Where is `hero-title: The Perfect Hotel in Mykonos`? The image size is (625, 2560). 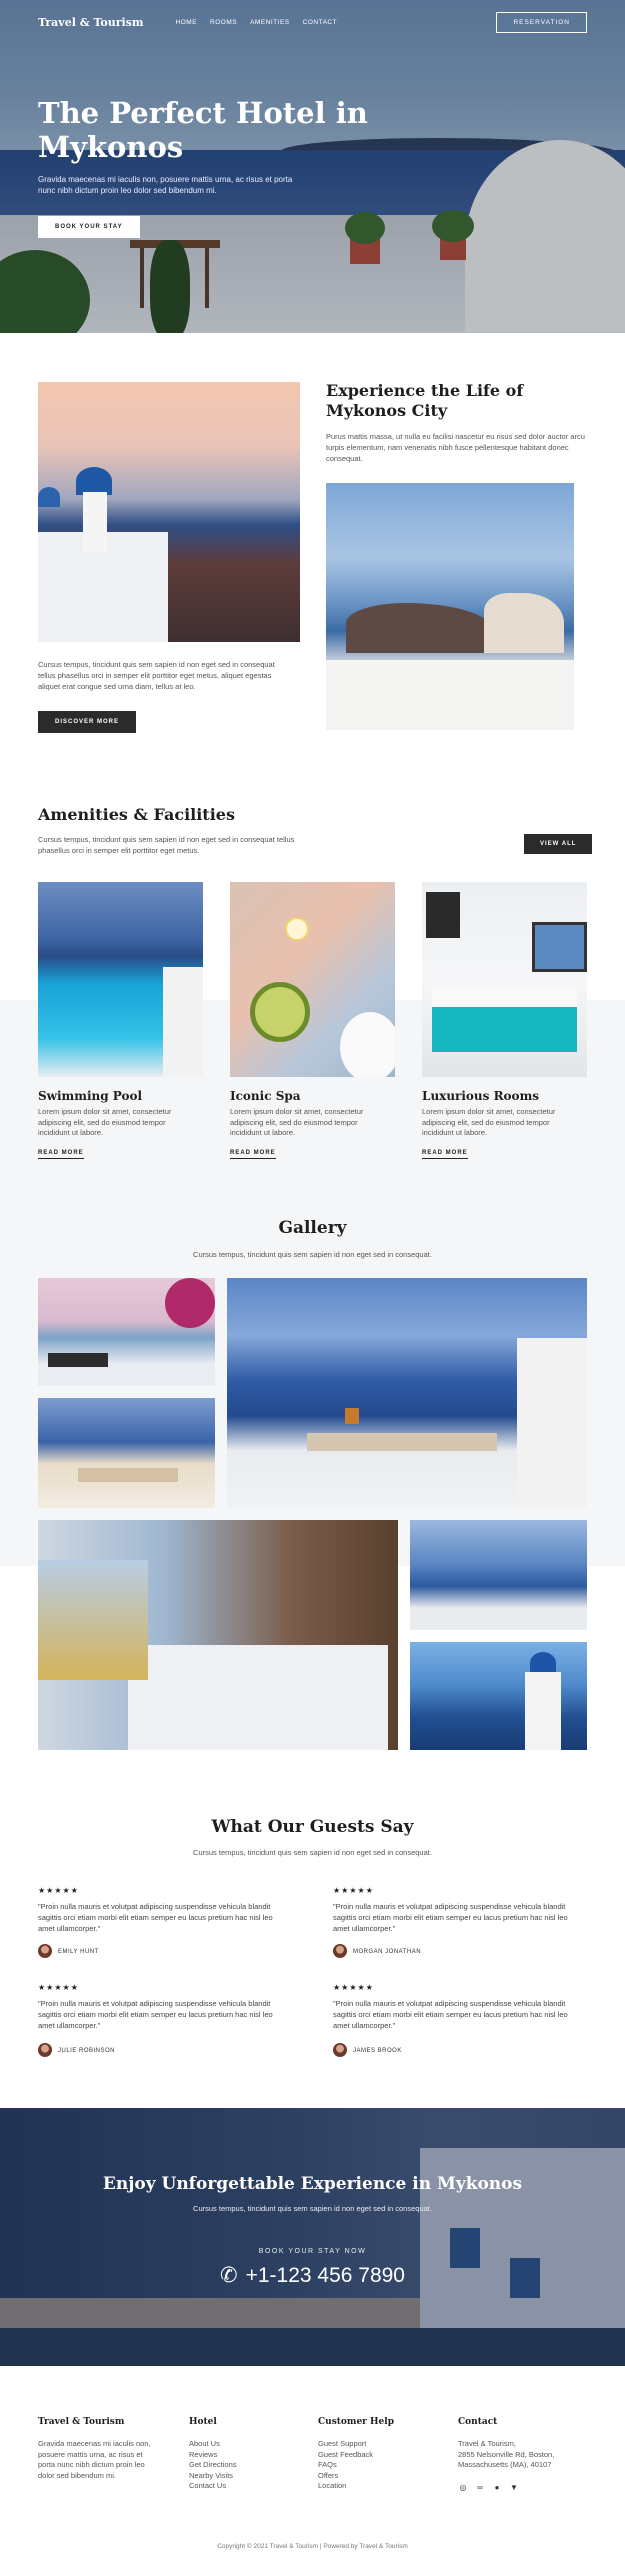
hero-title: The Perfect Hotel in Mykonos is located at coordinates (203, 130).